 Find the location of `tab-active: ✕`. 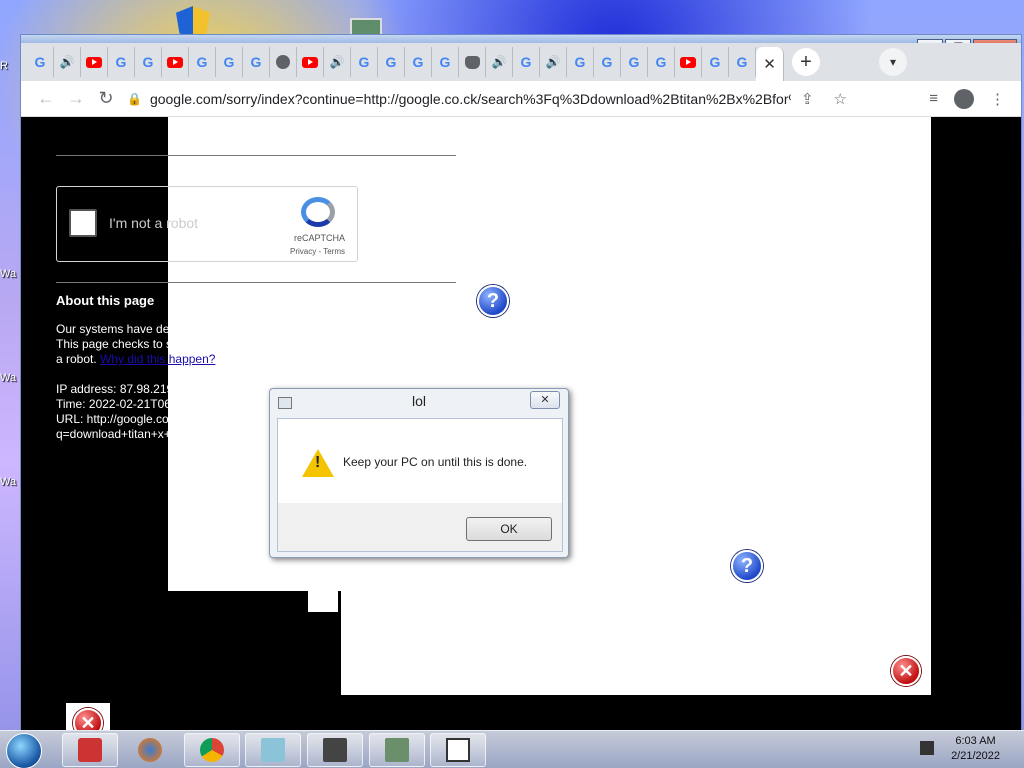

tab-active: ✕ is located at coordinates (770, 64).